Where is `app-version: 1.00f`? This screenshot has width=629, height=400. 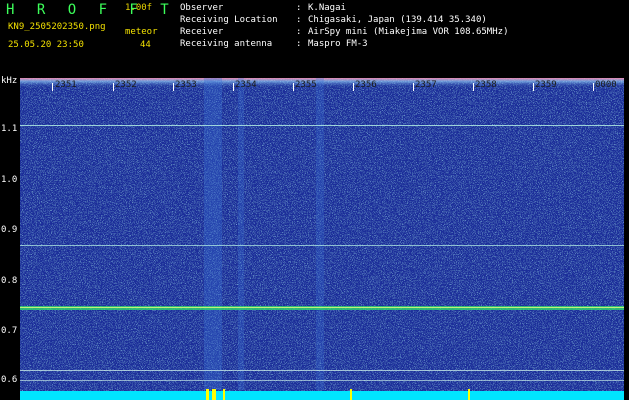 app-version: 1.00f is located at coordinates (139, 8).